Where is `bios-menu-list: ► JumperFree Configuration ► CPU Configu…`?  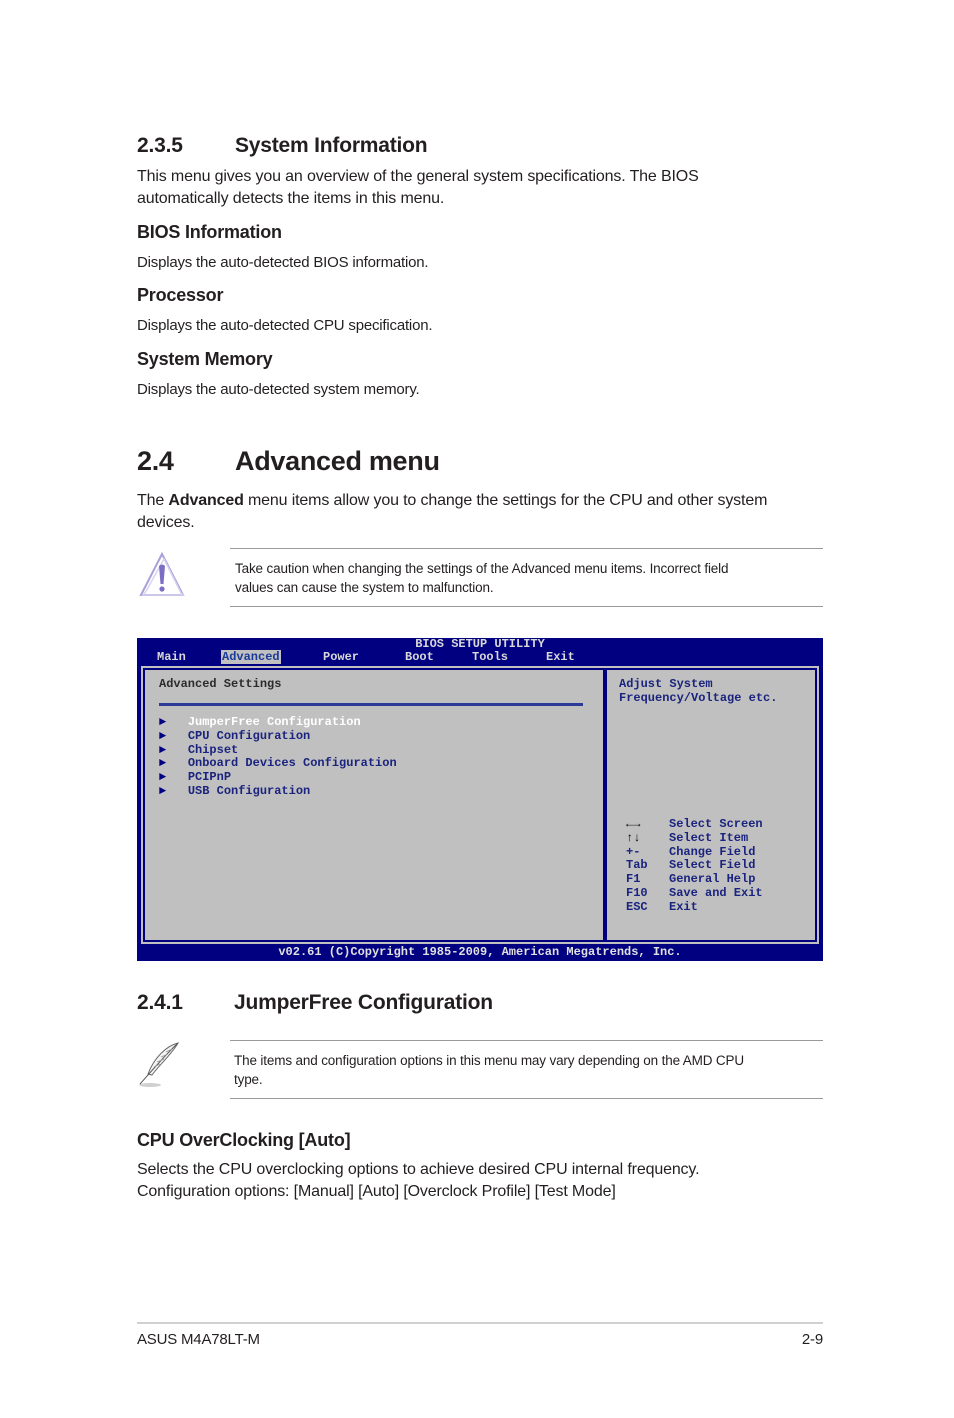 bios-menu-list: ► JumperFree Configuration ► CPU Configu… is located at coordinates (278, 757).